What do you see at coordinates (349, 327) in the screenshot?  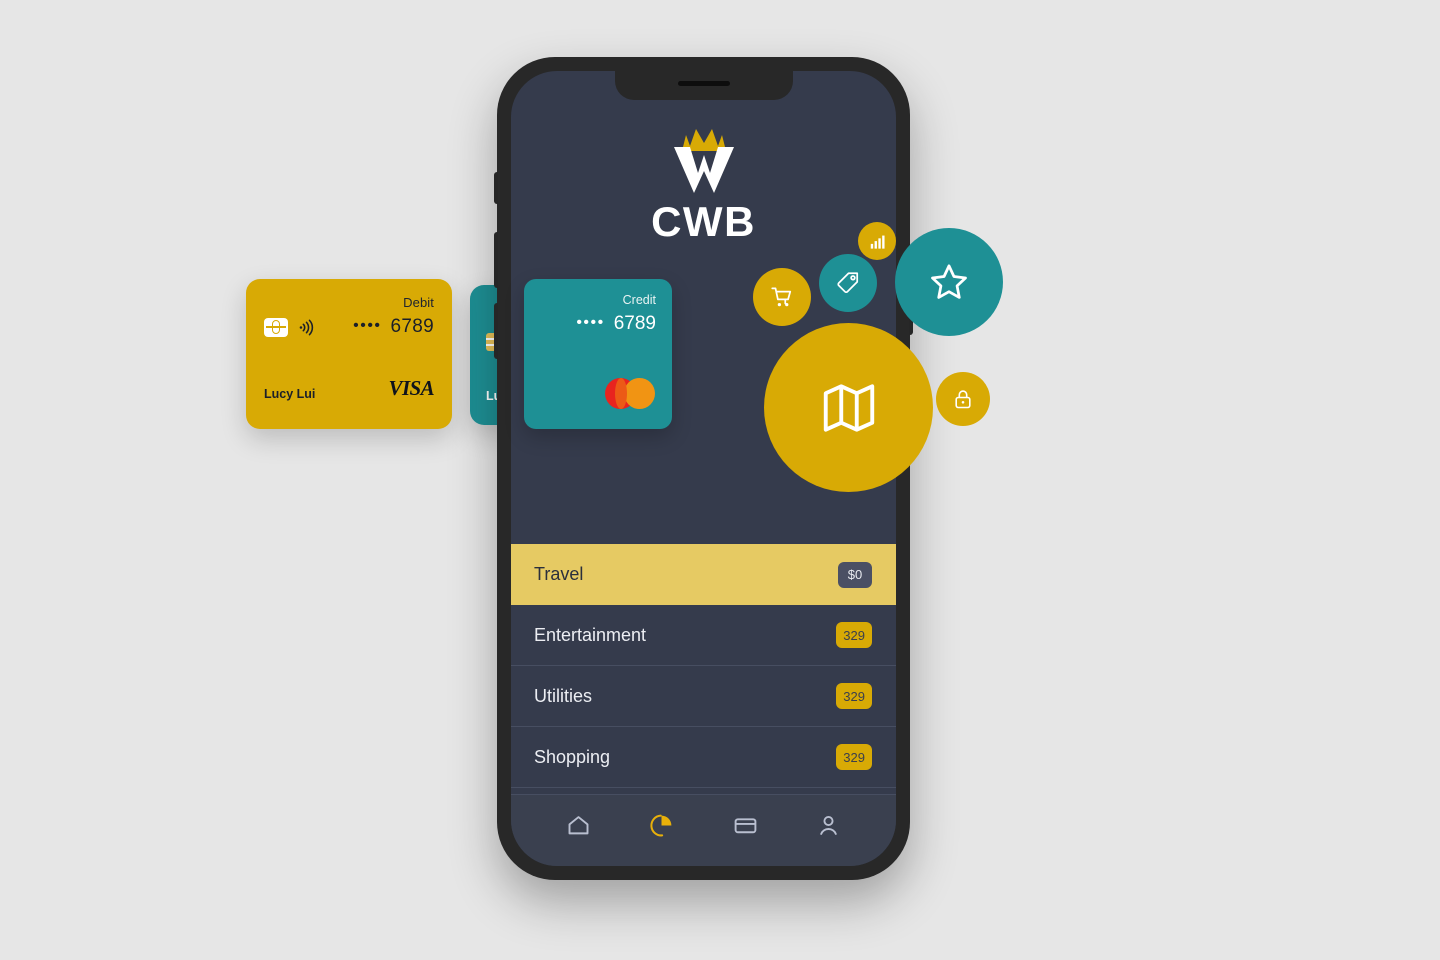 I see `debit-card-middle: •••• 6789` at bounding box center [349, 327].